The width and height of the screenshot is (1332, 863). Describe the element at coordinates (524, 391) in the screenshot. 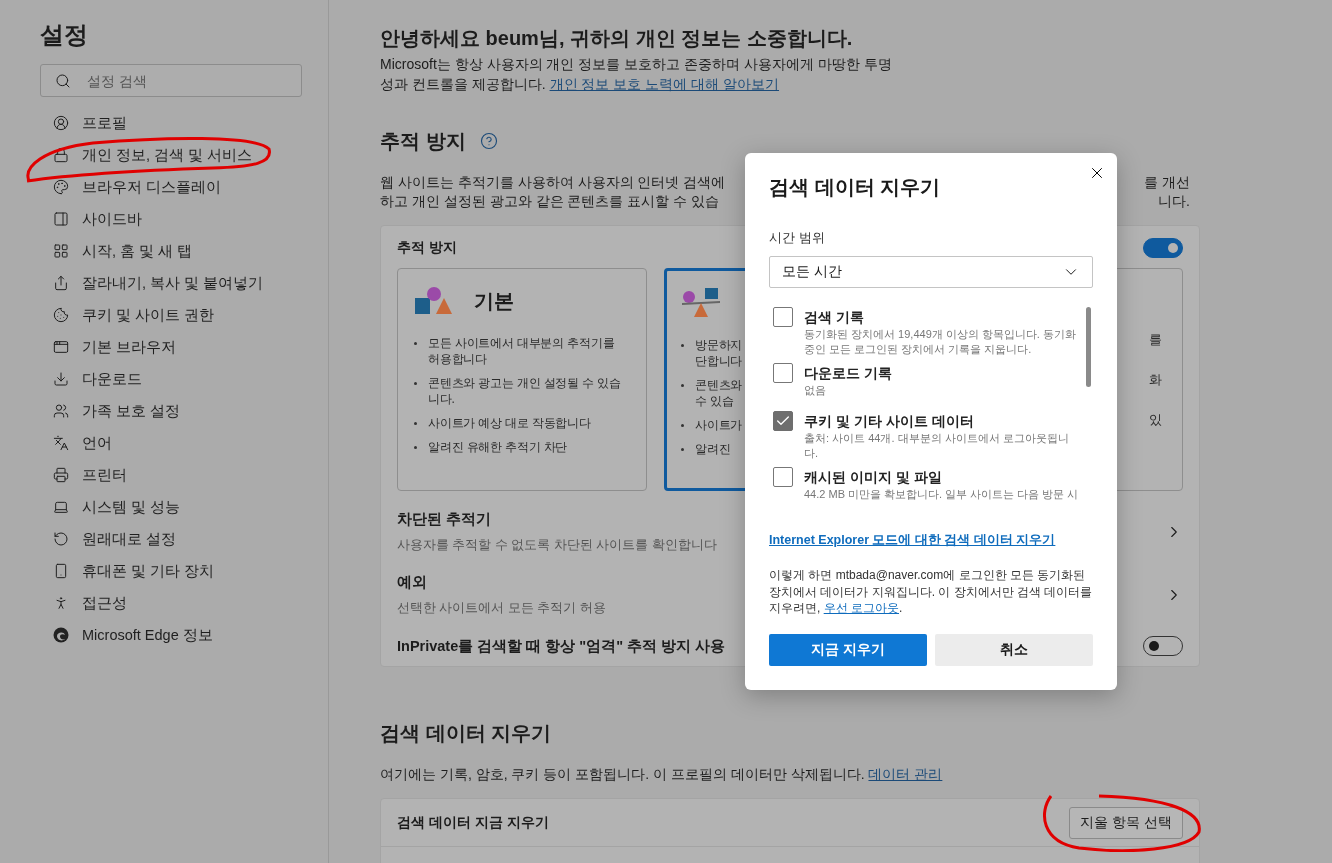

I see `option-bullet: 콘텐츠와 광고는 개인 설정될 수 있습 니다.` at that location.